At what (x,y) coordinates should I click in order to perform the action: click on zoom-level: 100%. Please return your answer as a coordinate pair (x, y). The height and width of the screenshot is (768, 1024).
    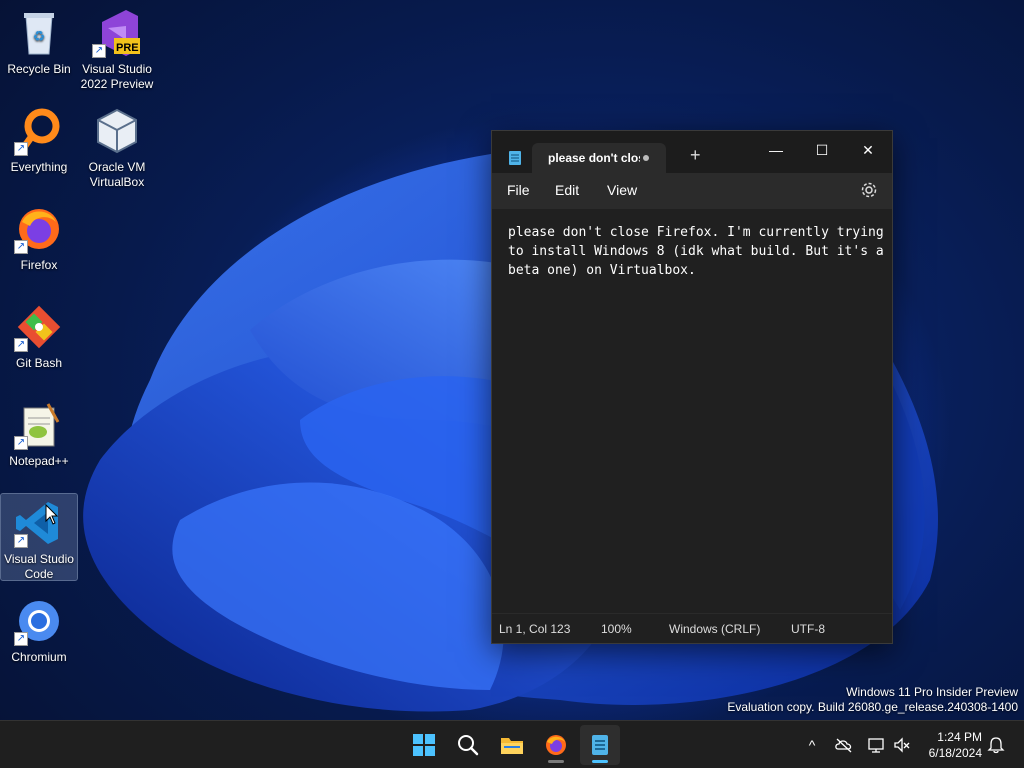
    Looking at the image, I should click on (616, 629).